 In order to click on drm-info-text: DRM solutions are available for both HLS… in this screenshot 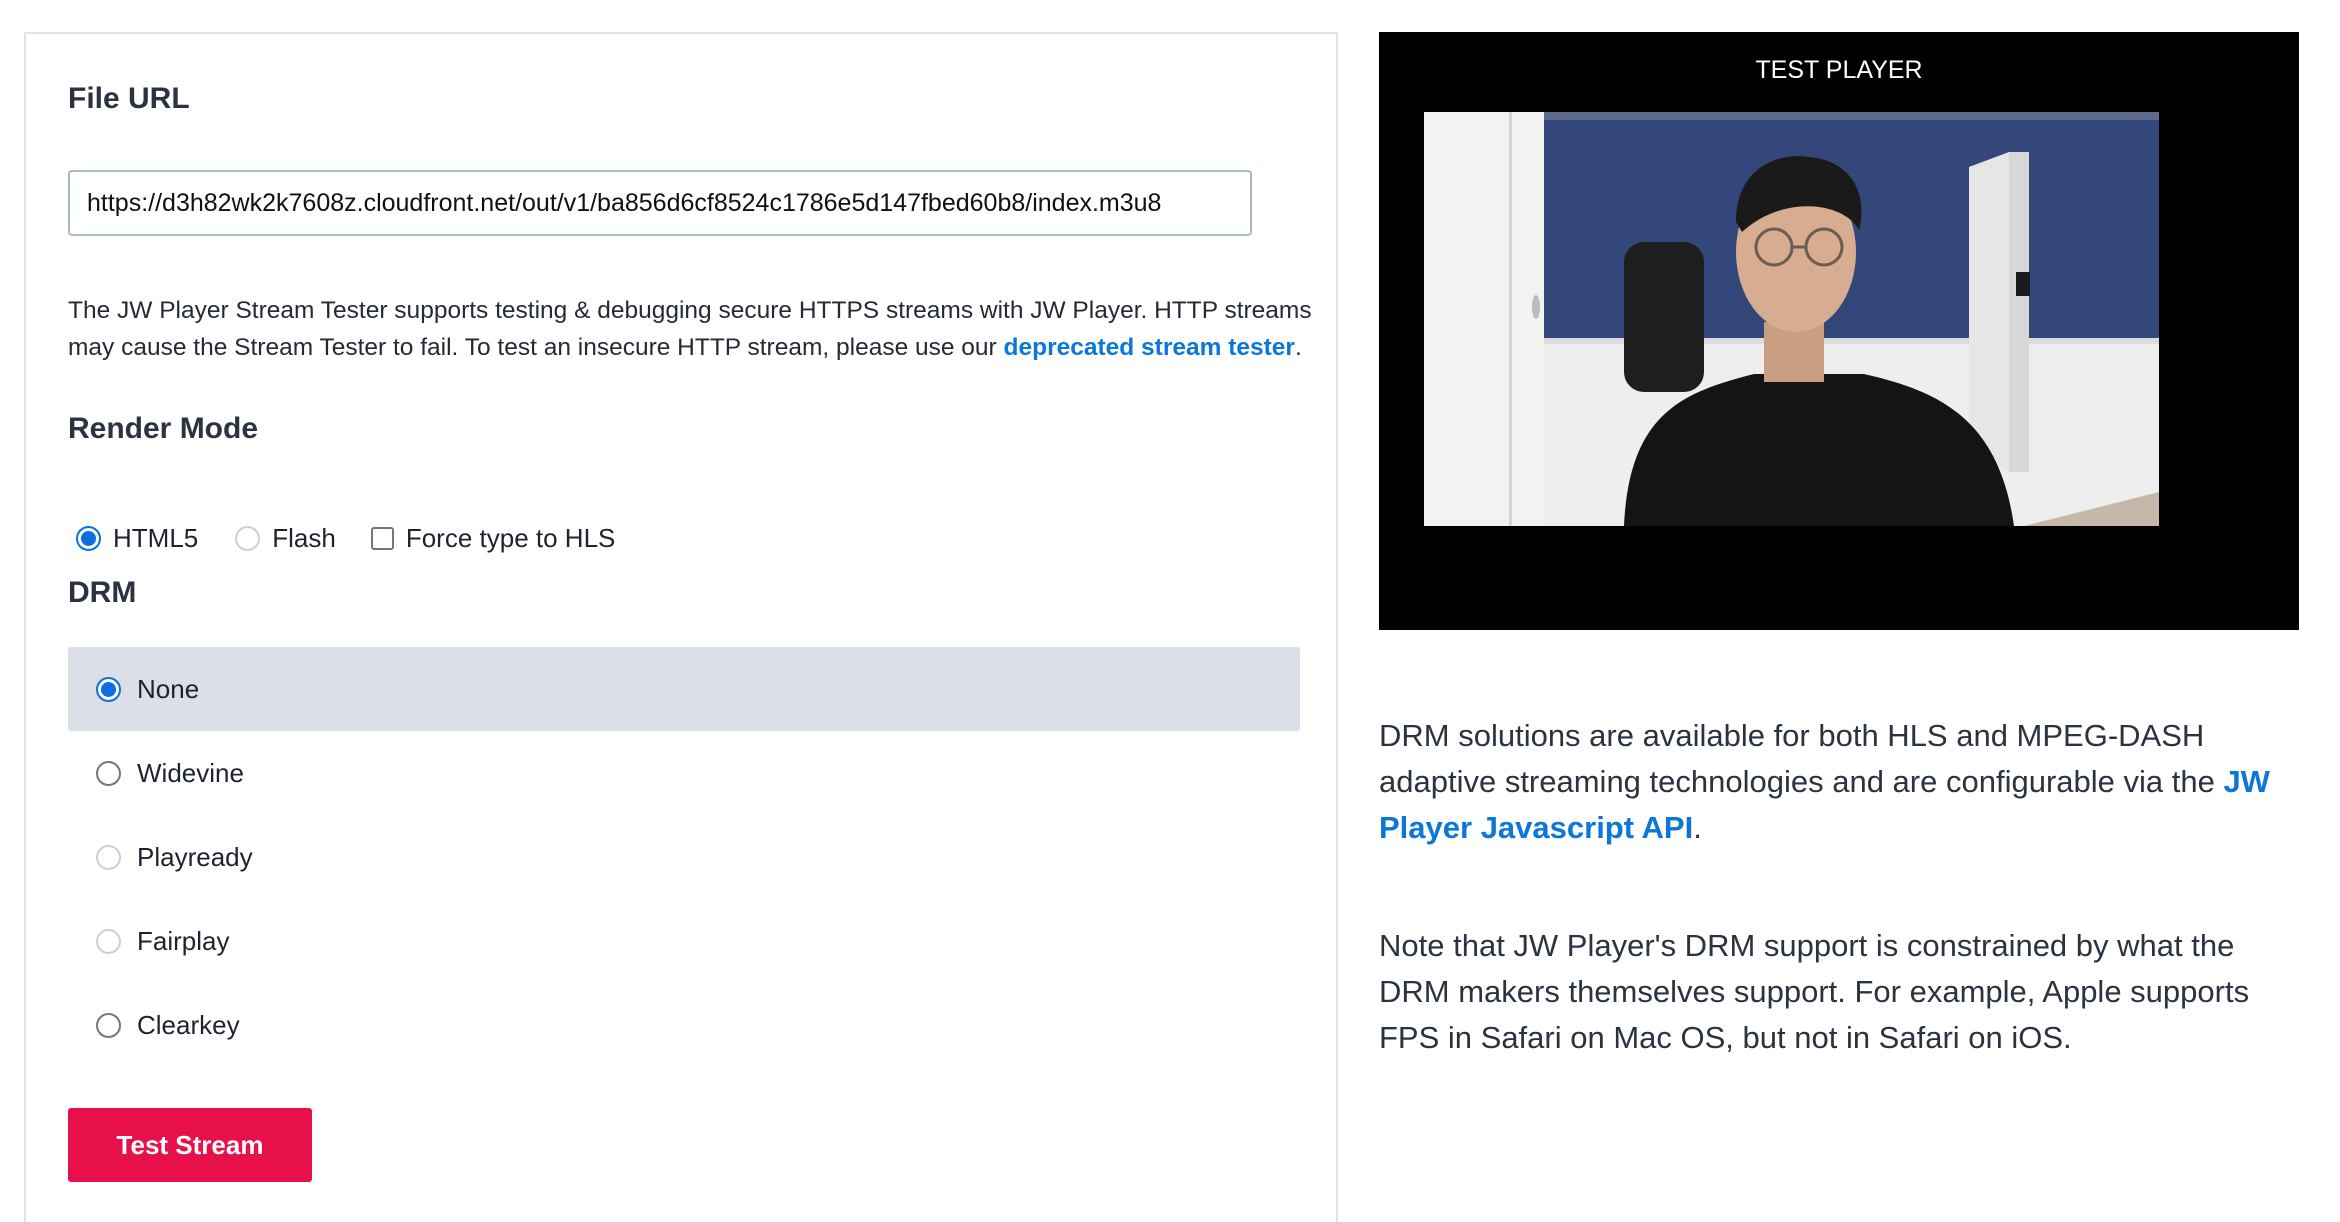, I will do `click(1801, 758)`.